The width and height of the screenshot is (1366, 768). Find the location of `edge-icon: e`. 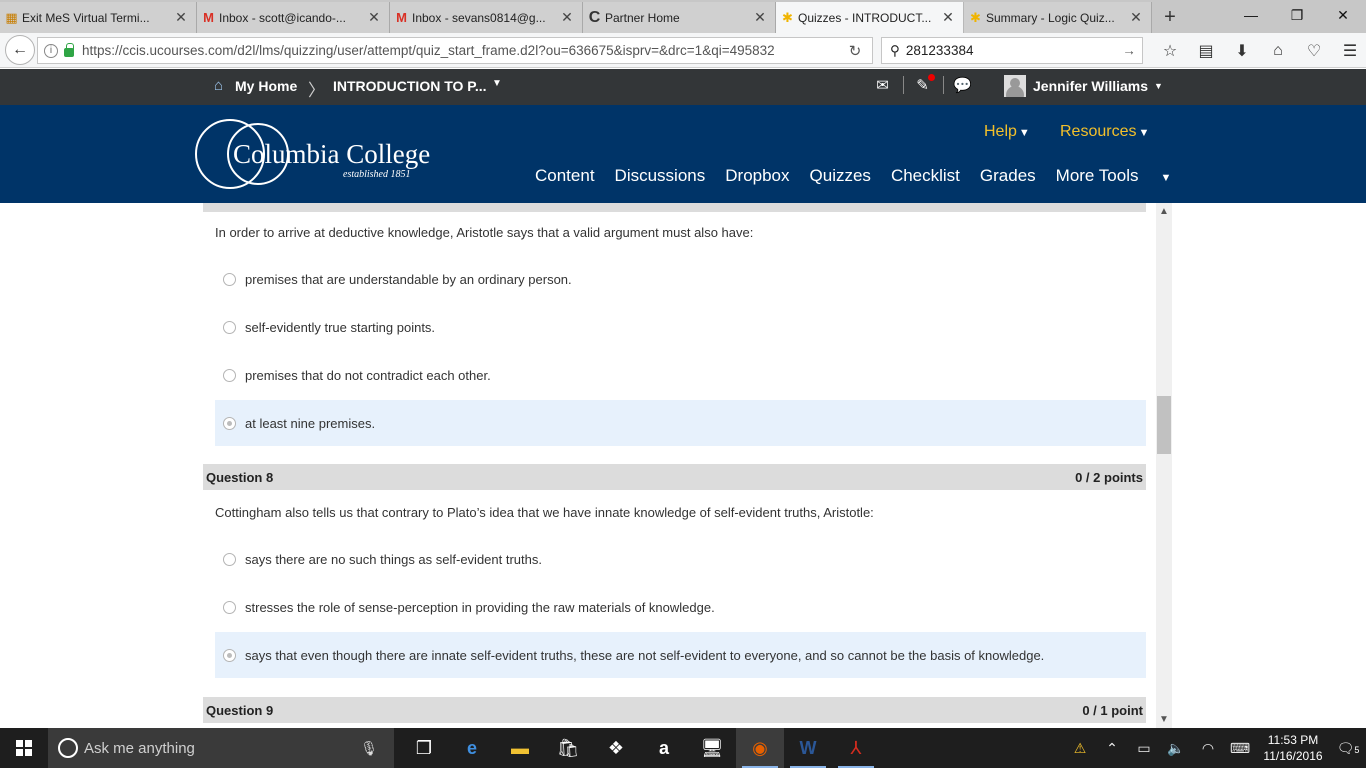

edge-icon: e is located at coordinates (472, 748).